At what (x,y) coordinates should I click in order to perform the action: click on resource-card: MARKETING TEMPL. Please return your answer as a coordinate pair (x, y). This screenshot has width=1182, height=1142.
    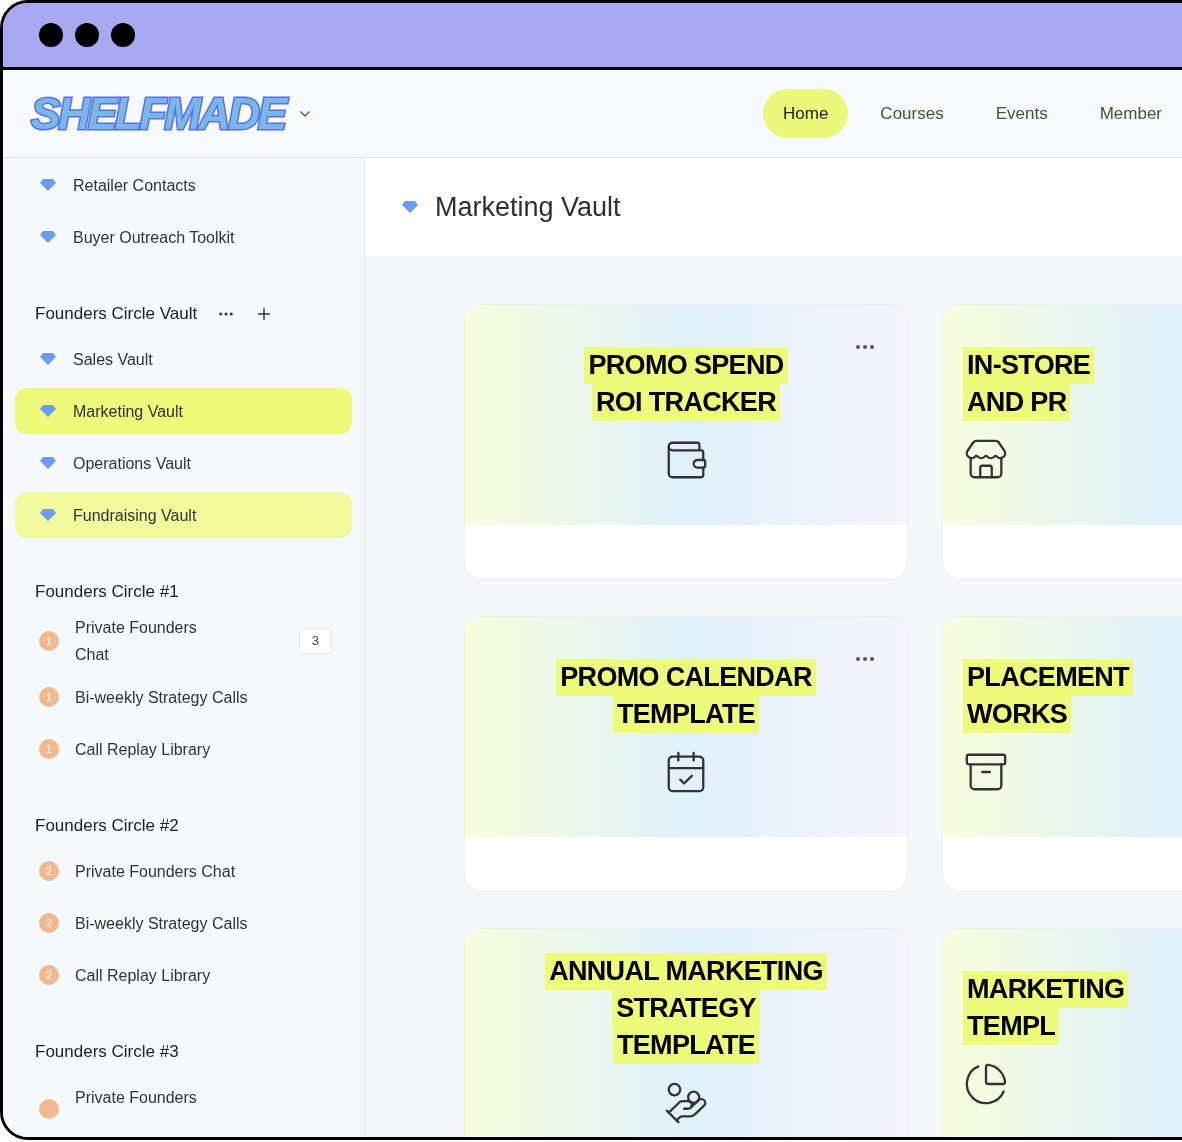
    Looking at the image, I should click on (1062, 1032).